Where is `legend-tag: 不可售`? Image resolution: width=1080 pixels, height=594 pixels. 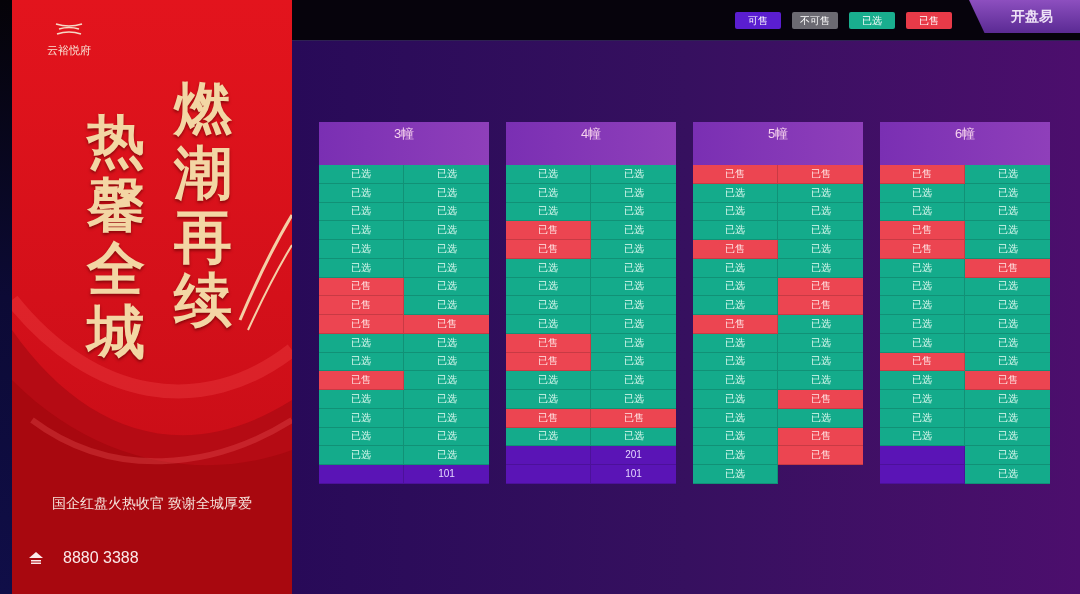
legend-tag: 不可售 is located at coordinates (815, 20).